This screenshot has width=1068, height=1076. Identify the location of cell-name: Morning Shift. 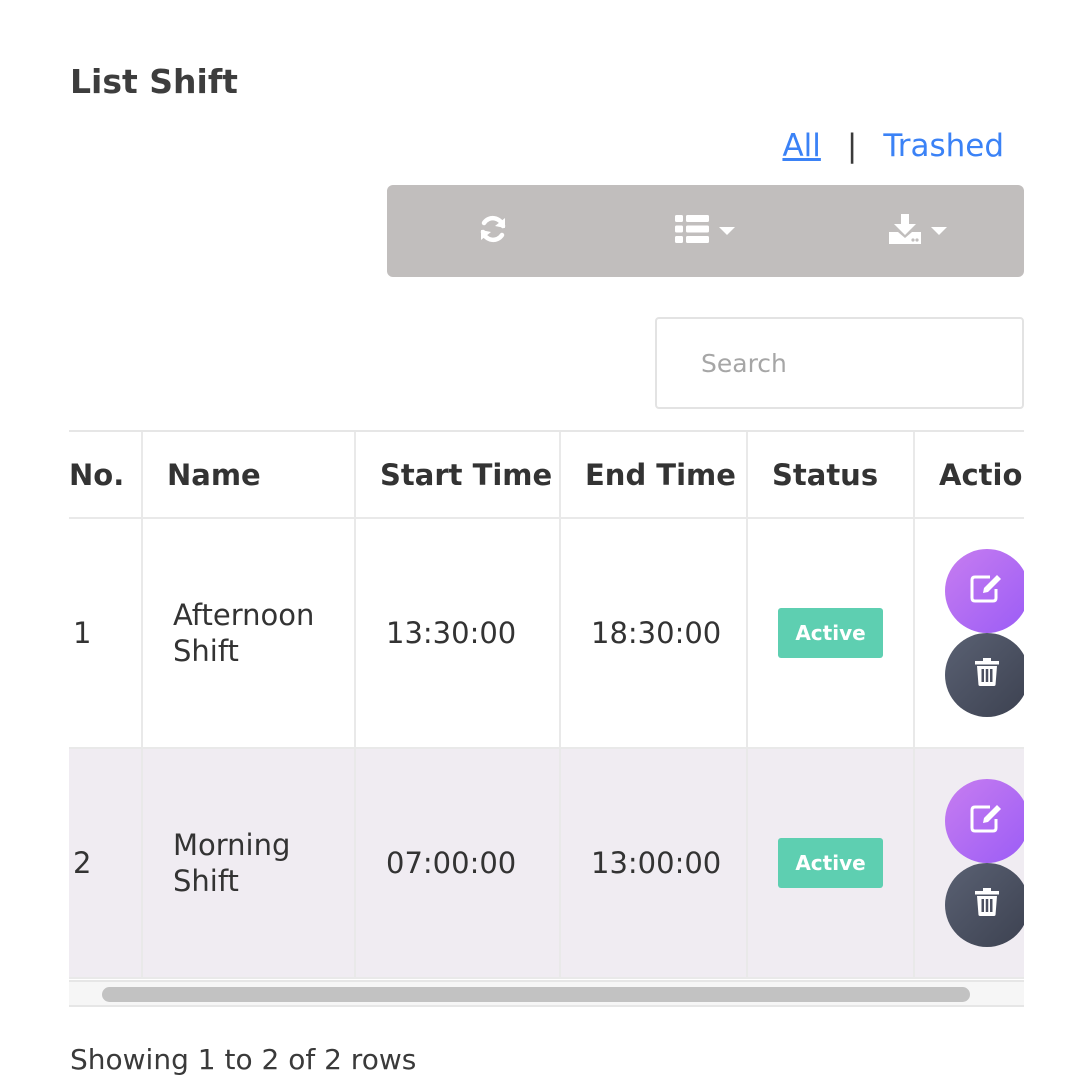
(248, 863).